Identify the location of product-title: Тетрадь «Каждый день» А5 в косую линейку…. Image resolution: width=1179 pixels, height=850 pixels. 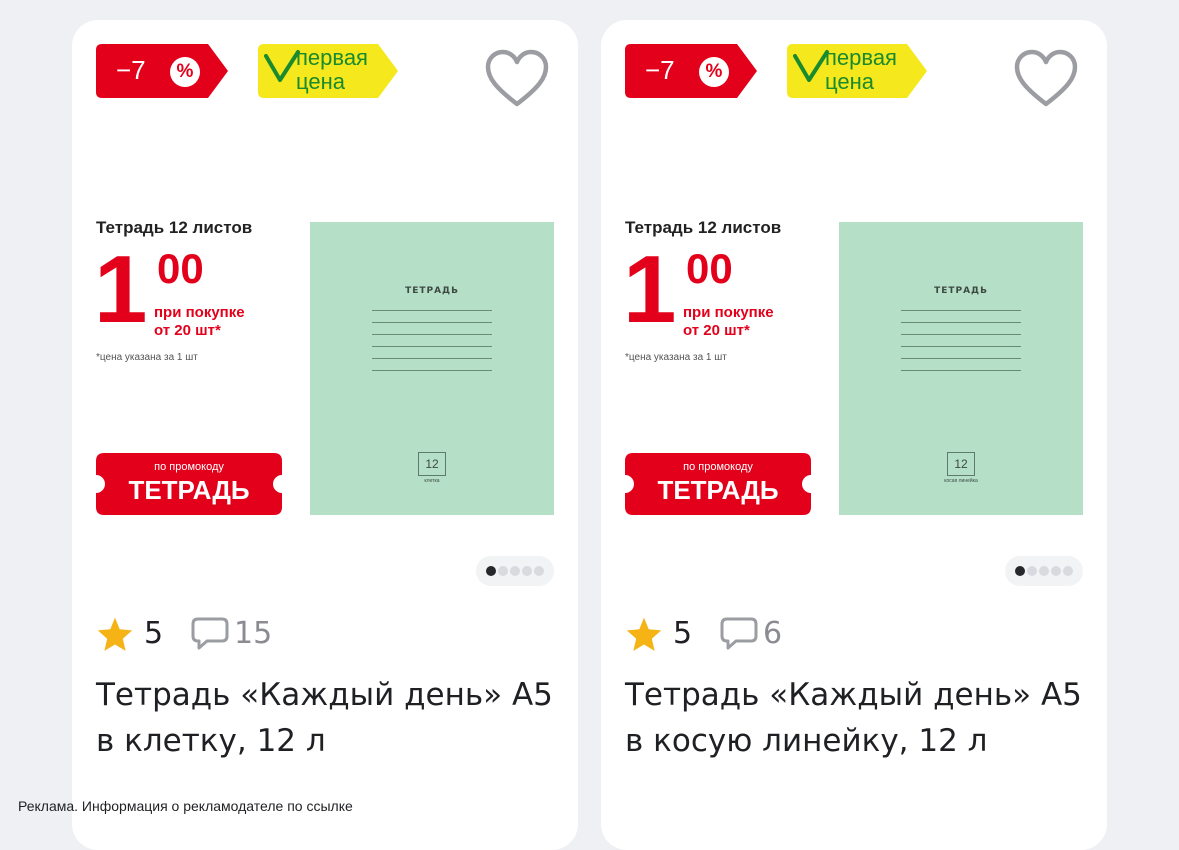
(860, 718).